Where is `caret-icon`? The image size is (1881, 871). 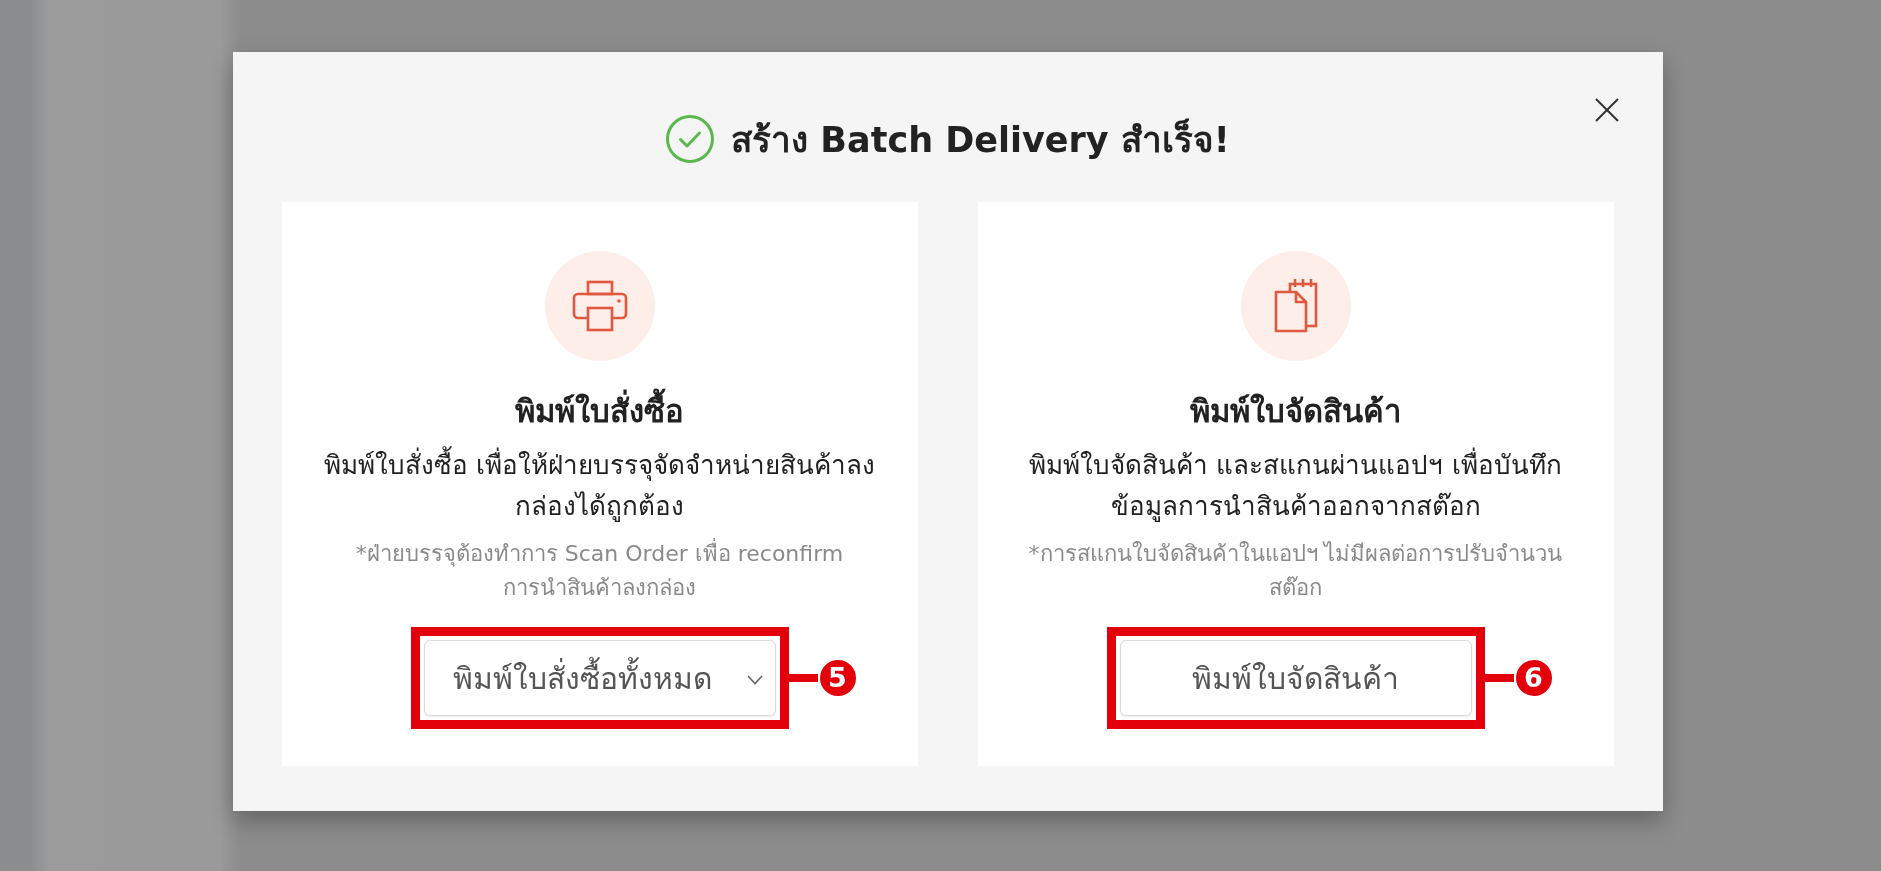
caret-icon is located at coordinates (754, 680).